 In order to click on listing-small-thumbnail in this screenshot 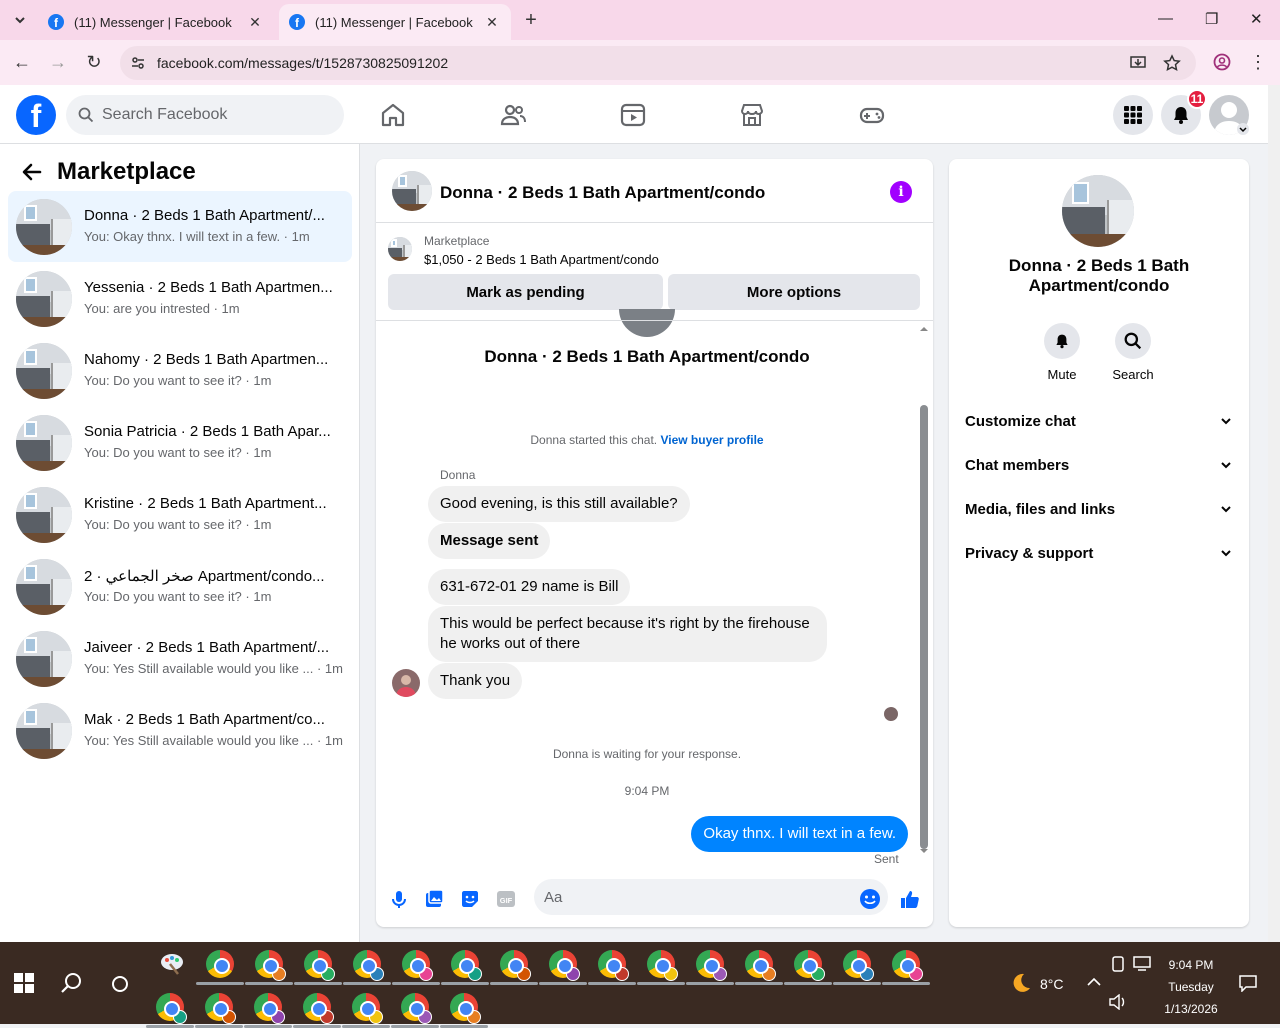, I will do `click(400, 249)`.